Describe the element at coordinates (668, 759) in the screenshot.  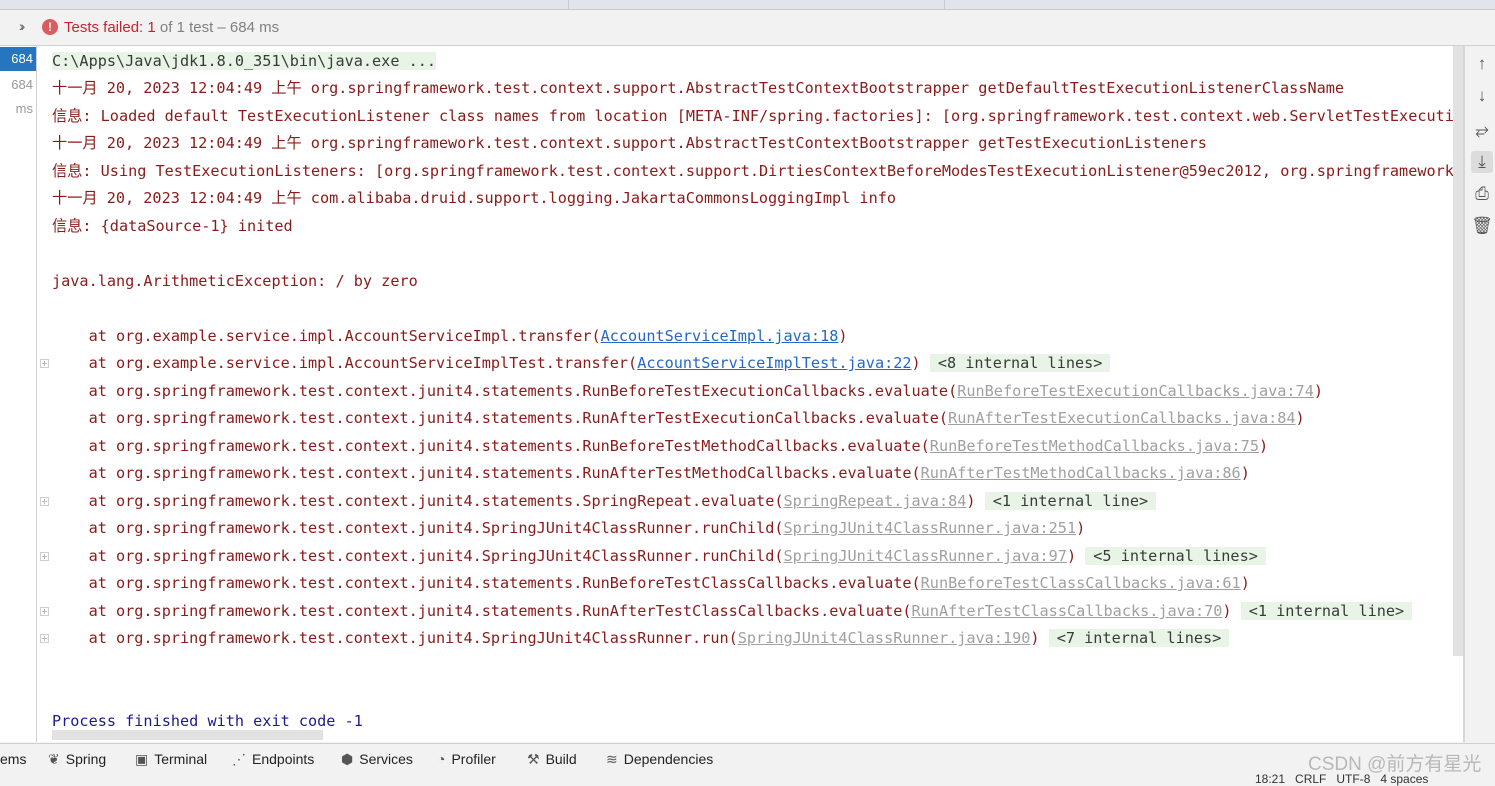
I see `tool-tab-label: Dependencies` at that location.